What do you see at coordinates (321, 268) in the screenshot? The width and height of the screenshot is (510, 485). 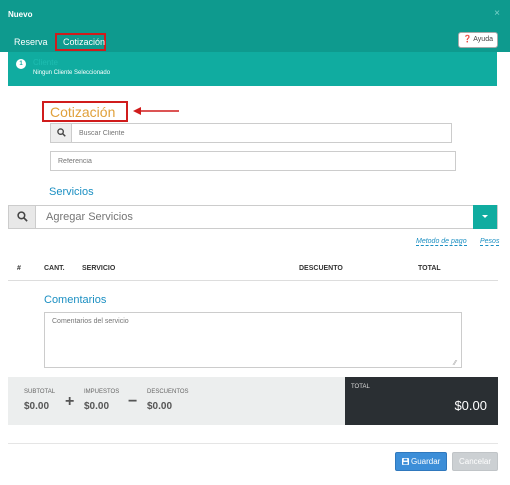 I see `col-header-descuento: DESCUENTO` at bounding box center [321, 268].